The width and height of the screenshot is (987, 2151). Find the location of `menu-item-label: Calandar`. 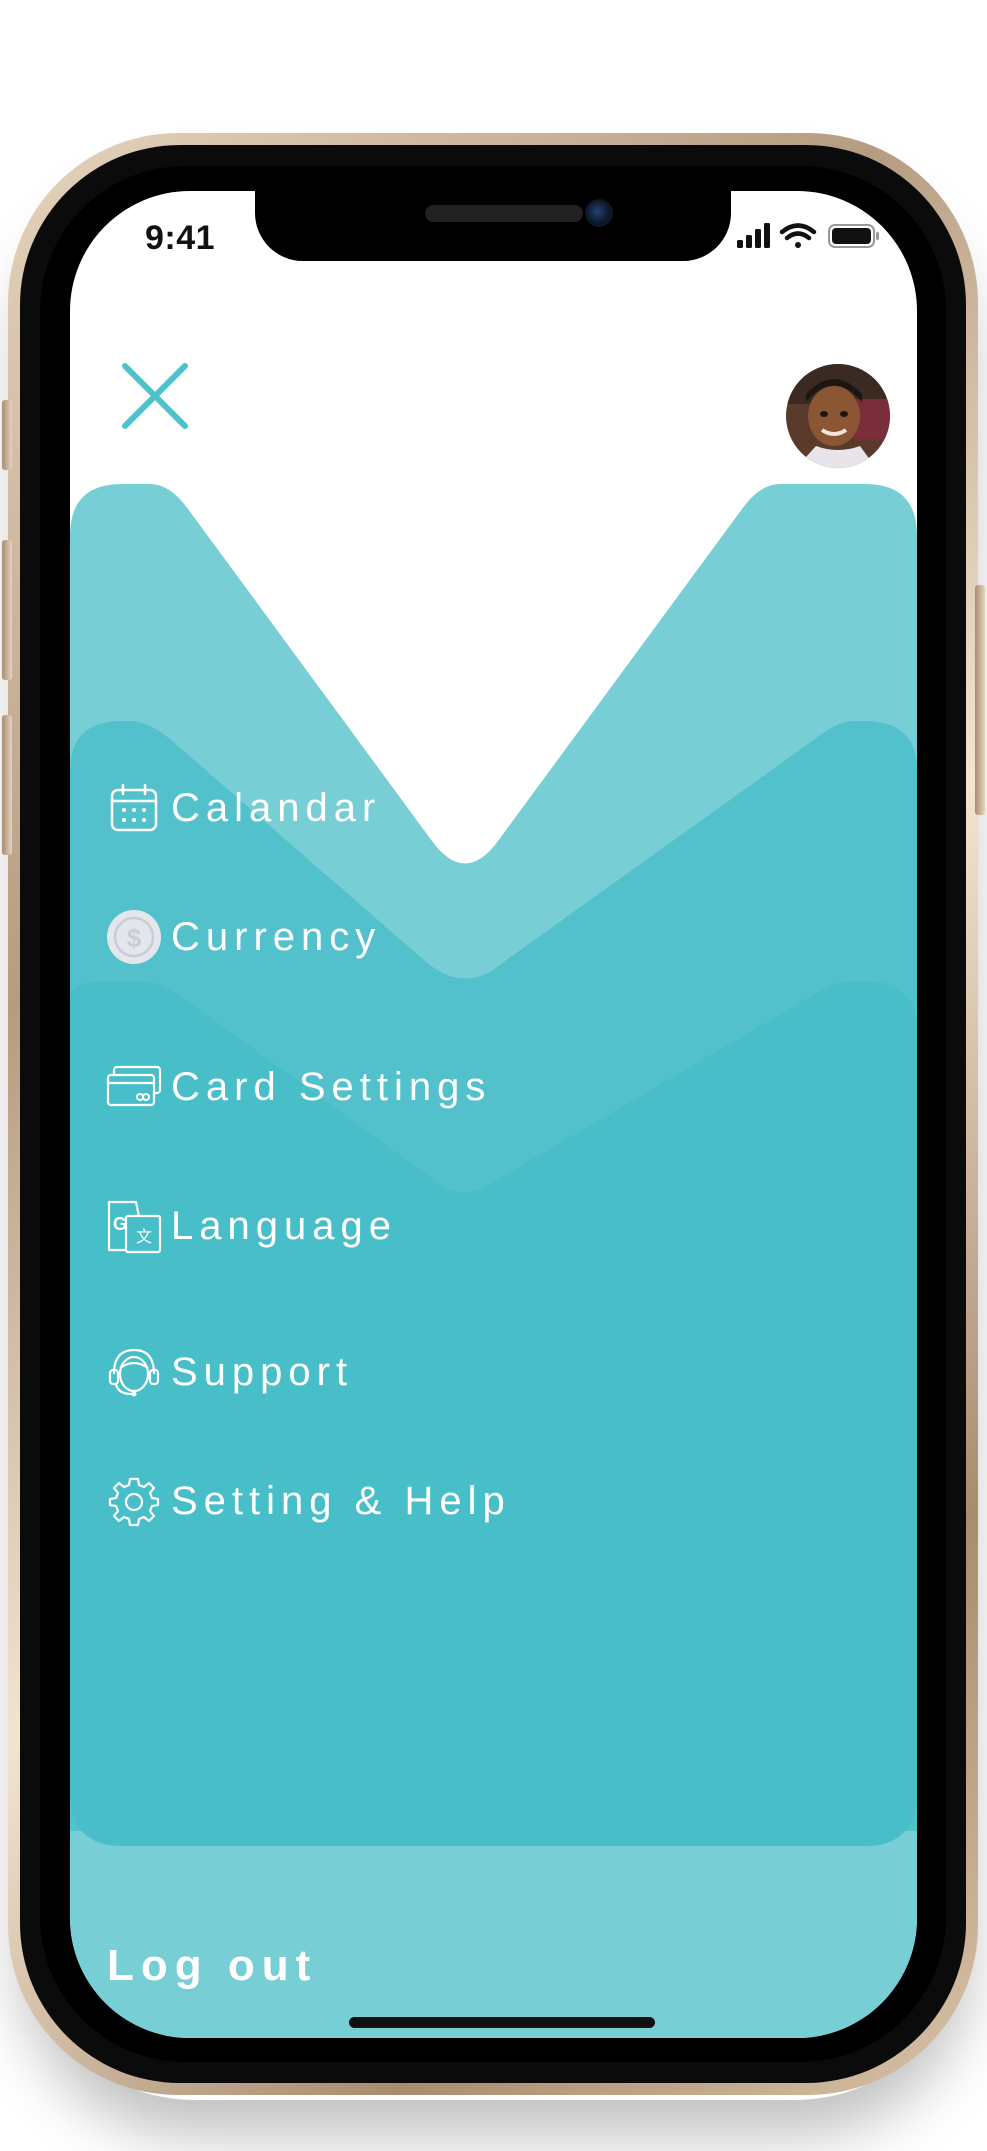

menu-item-label: Calandar is located at coordinates (276, 807).